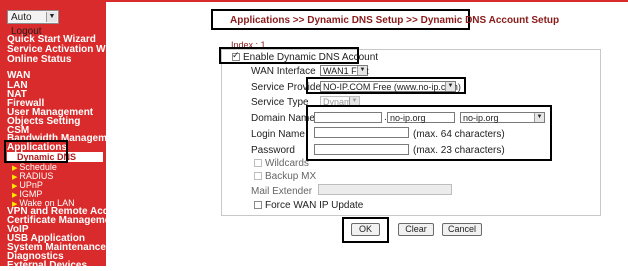 The image size is (628, 271). I want to click on mail-extender-label: Mail Extender, so click(282, 191).